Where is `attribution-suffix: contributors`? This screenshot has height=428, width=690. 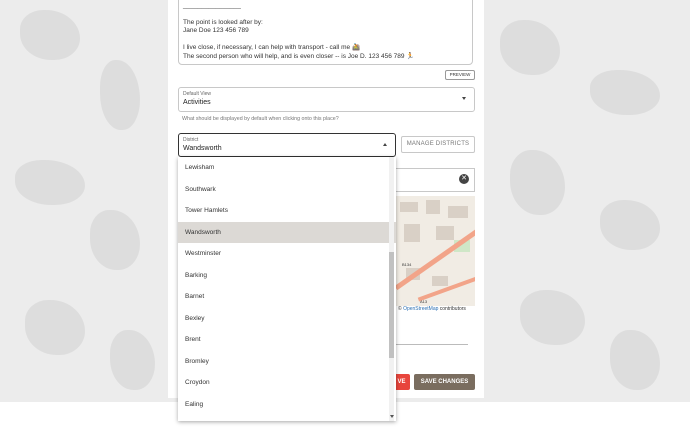 attribution-suffix: contributors is located at coordinates (452, 309).